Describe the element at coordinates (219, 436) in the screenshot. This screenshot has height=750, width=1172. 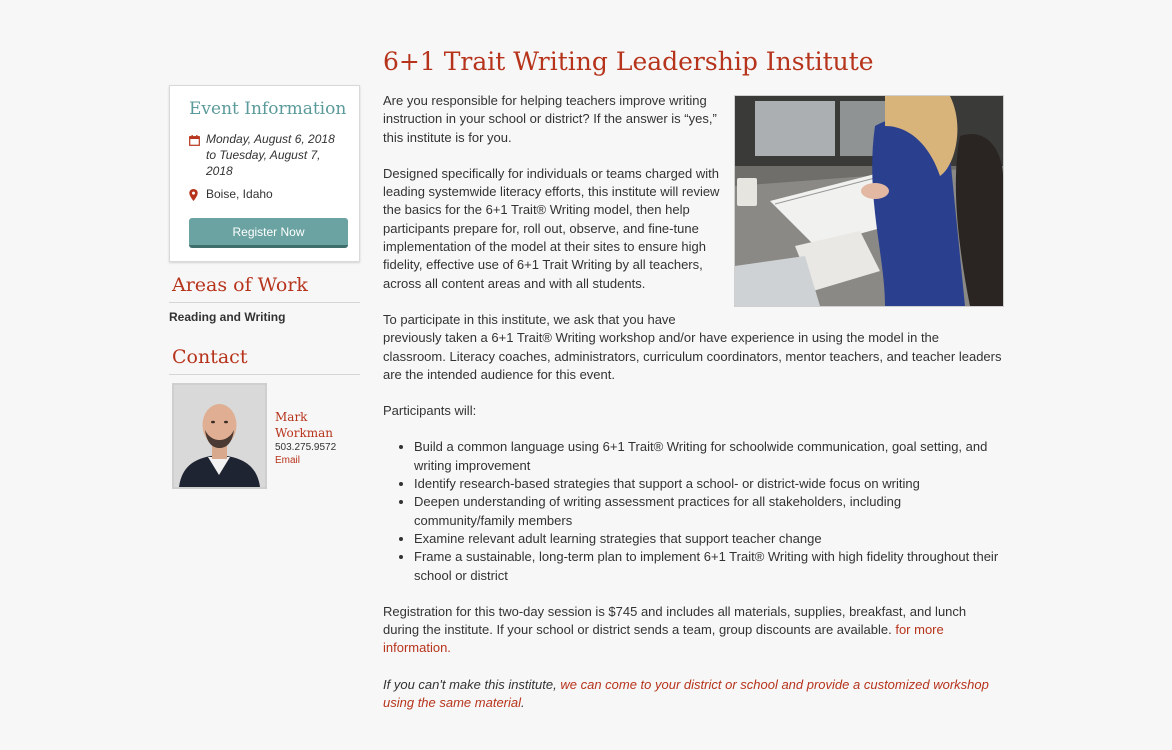
I see `contact-photo` at that location.